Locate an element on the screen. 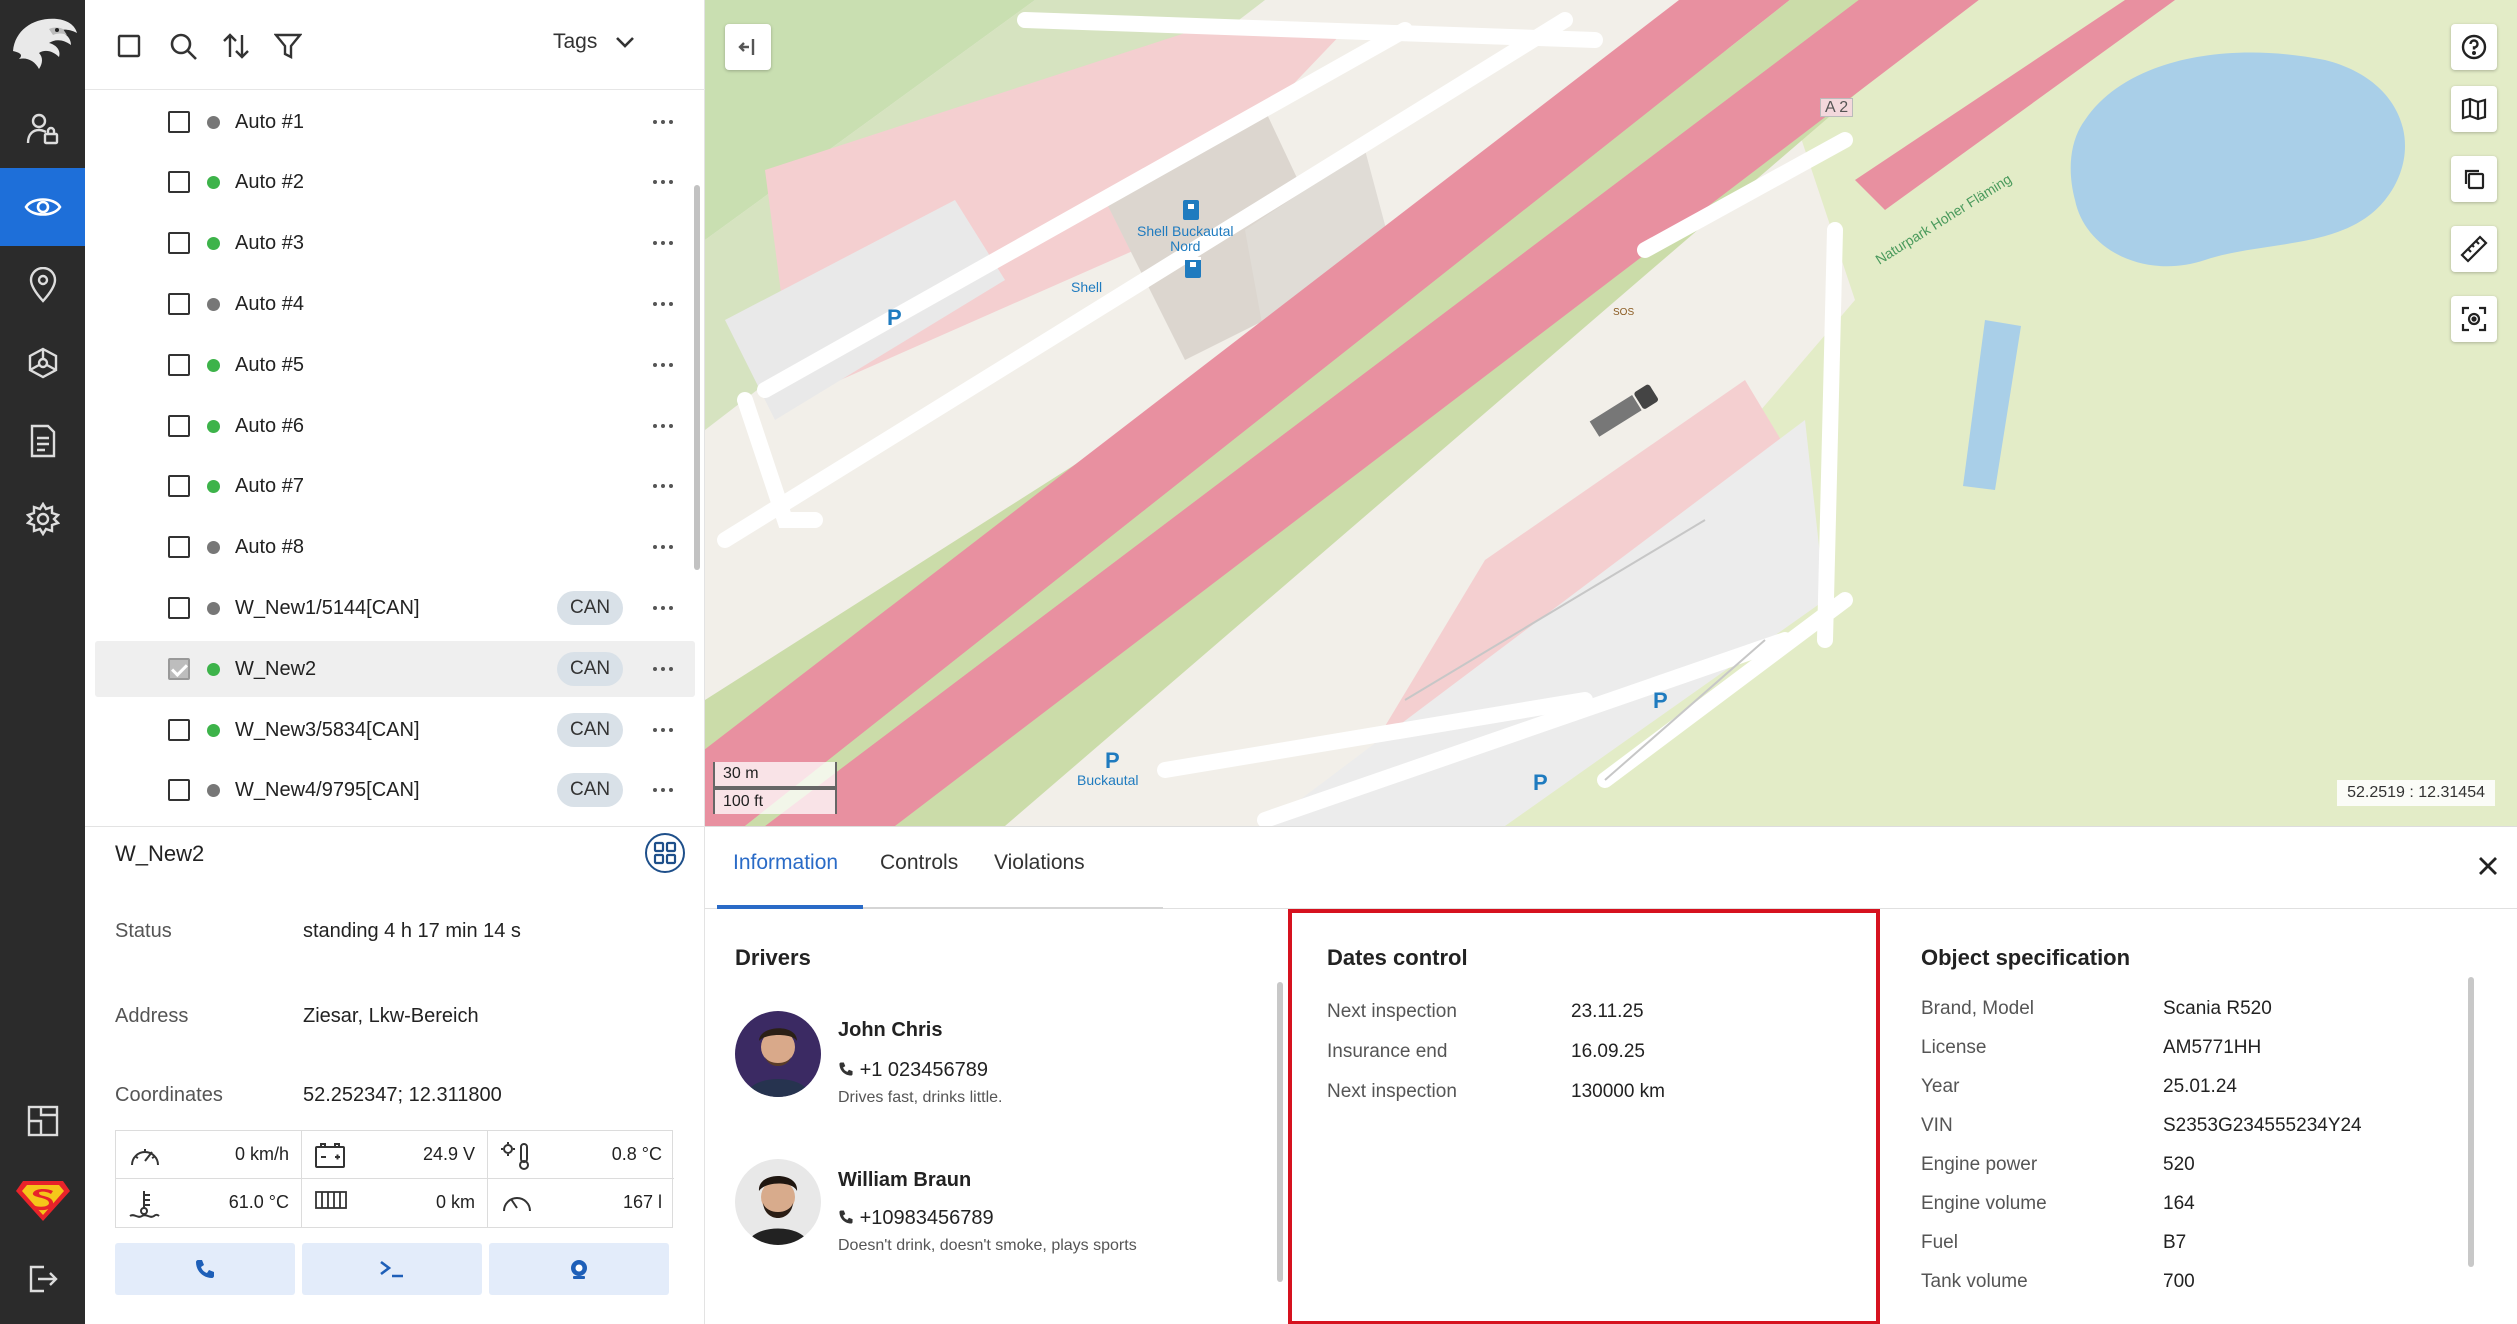 The height and width of the screenshot is (1324, 2517). collapse-panel-button is located at coordinates (748, 47).